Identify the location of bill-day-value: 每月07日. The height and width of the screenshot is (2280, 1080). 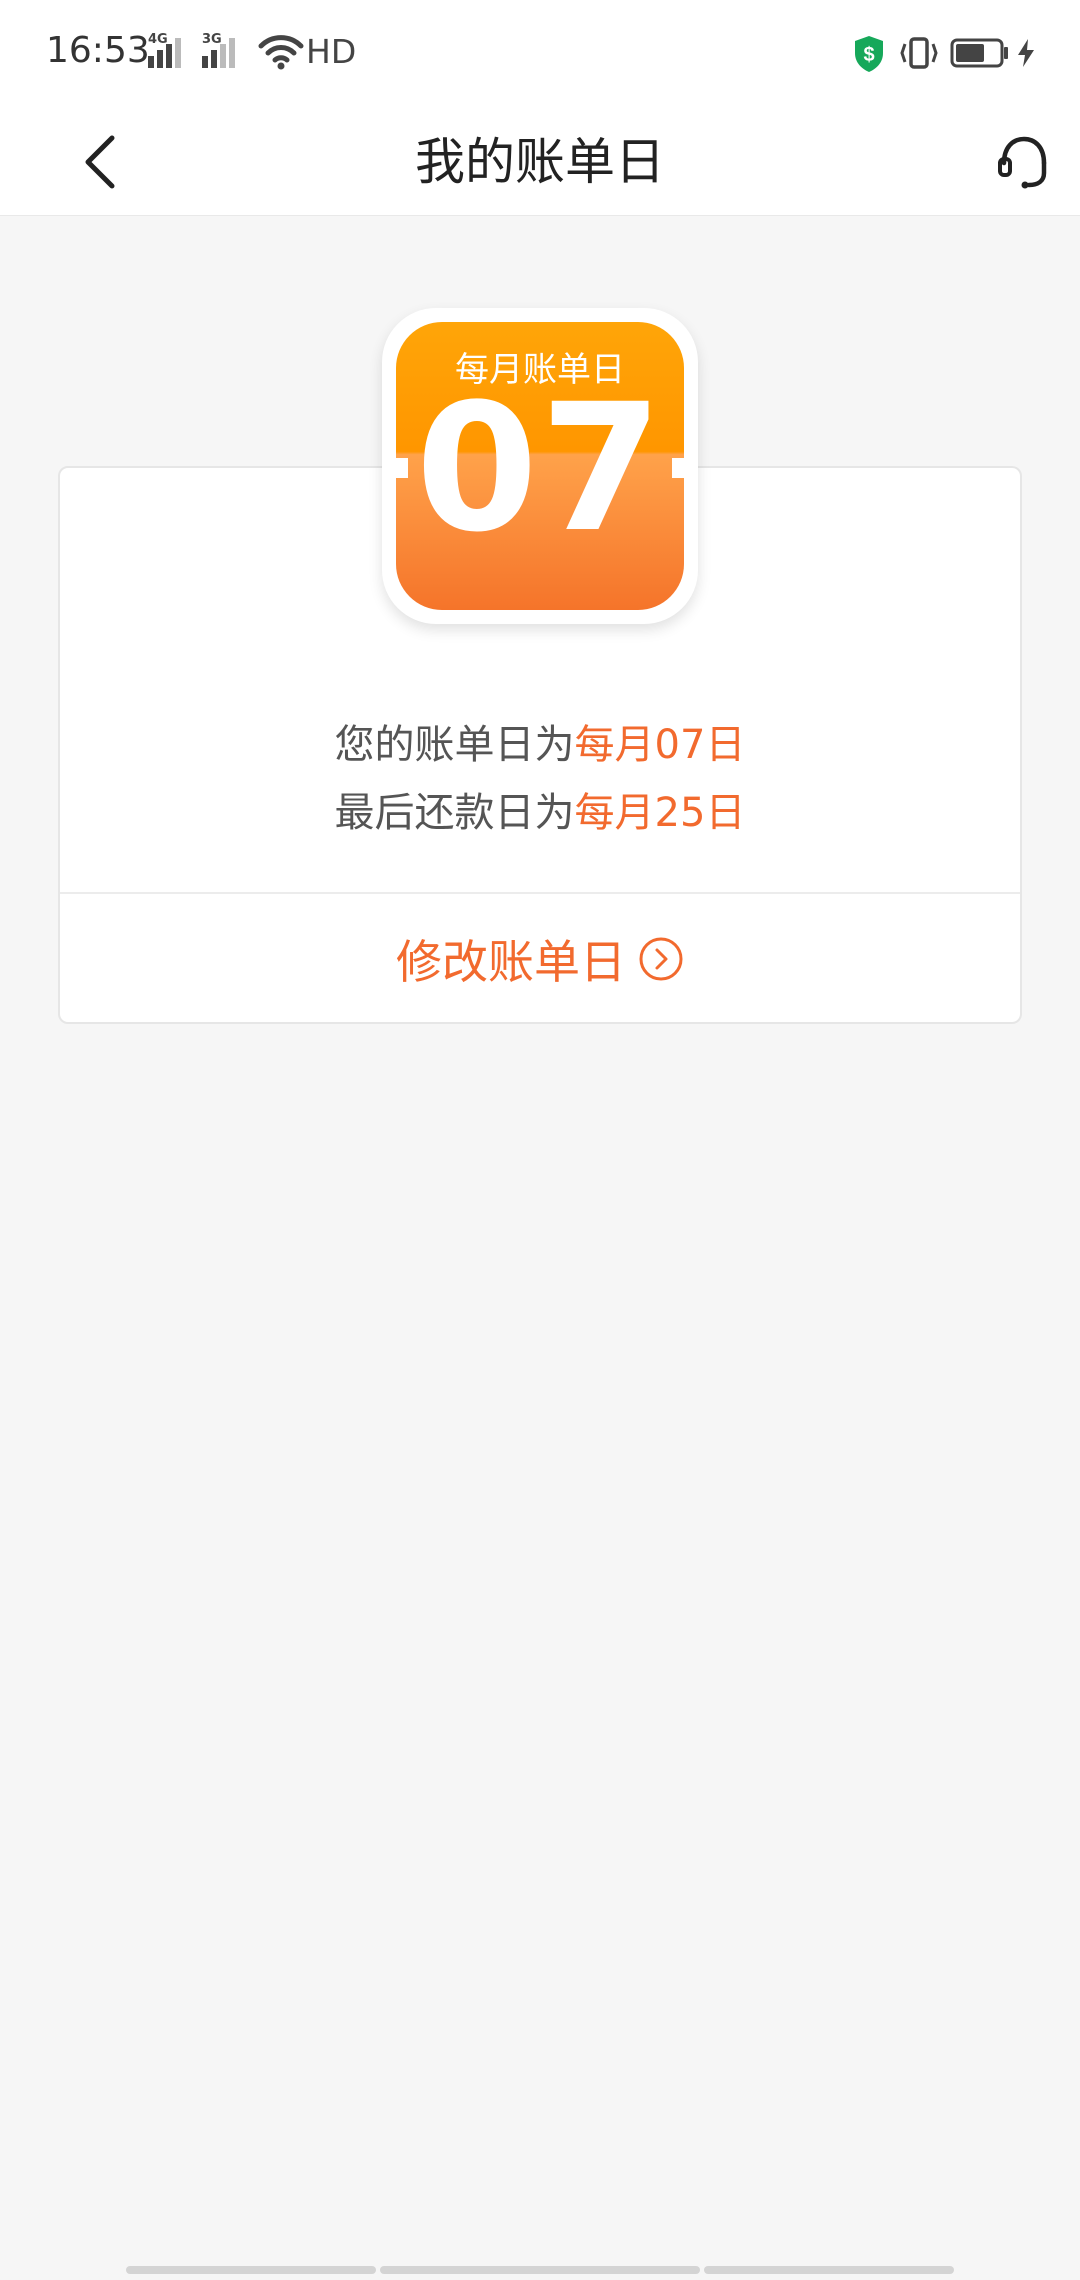
(660, 745).